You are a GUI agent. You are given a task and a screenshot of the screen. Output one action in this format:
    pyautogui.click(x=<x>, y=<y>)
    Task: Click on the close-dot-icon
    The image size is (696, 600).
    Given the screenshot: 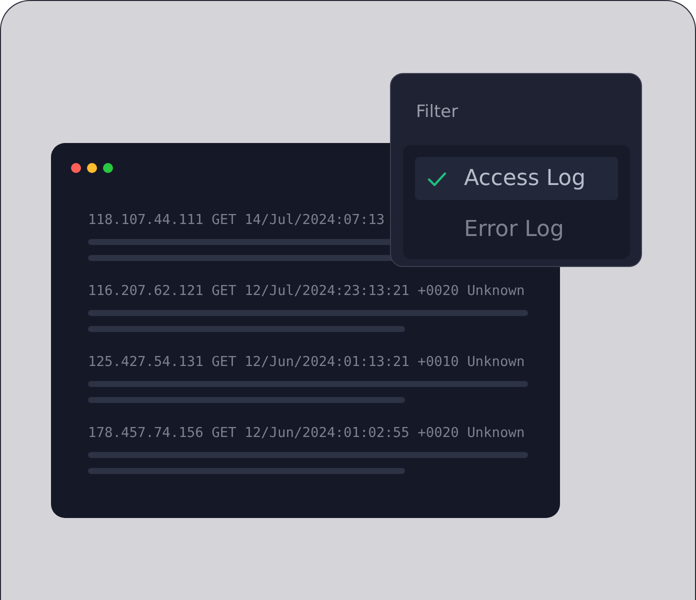 What is the action you would take?
    pyautogui.click(x=76, y=168)
    